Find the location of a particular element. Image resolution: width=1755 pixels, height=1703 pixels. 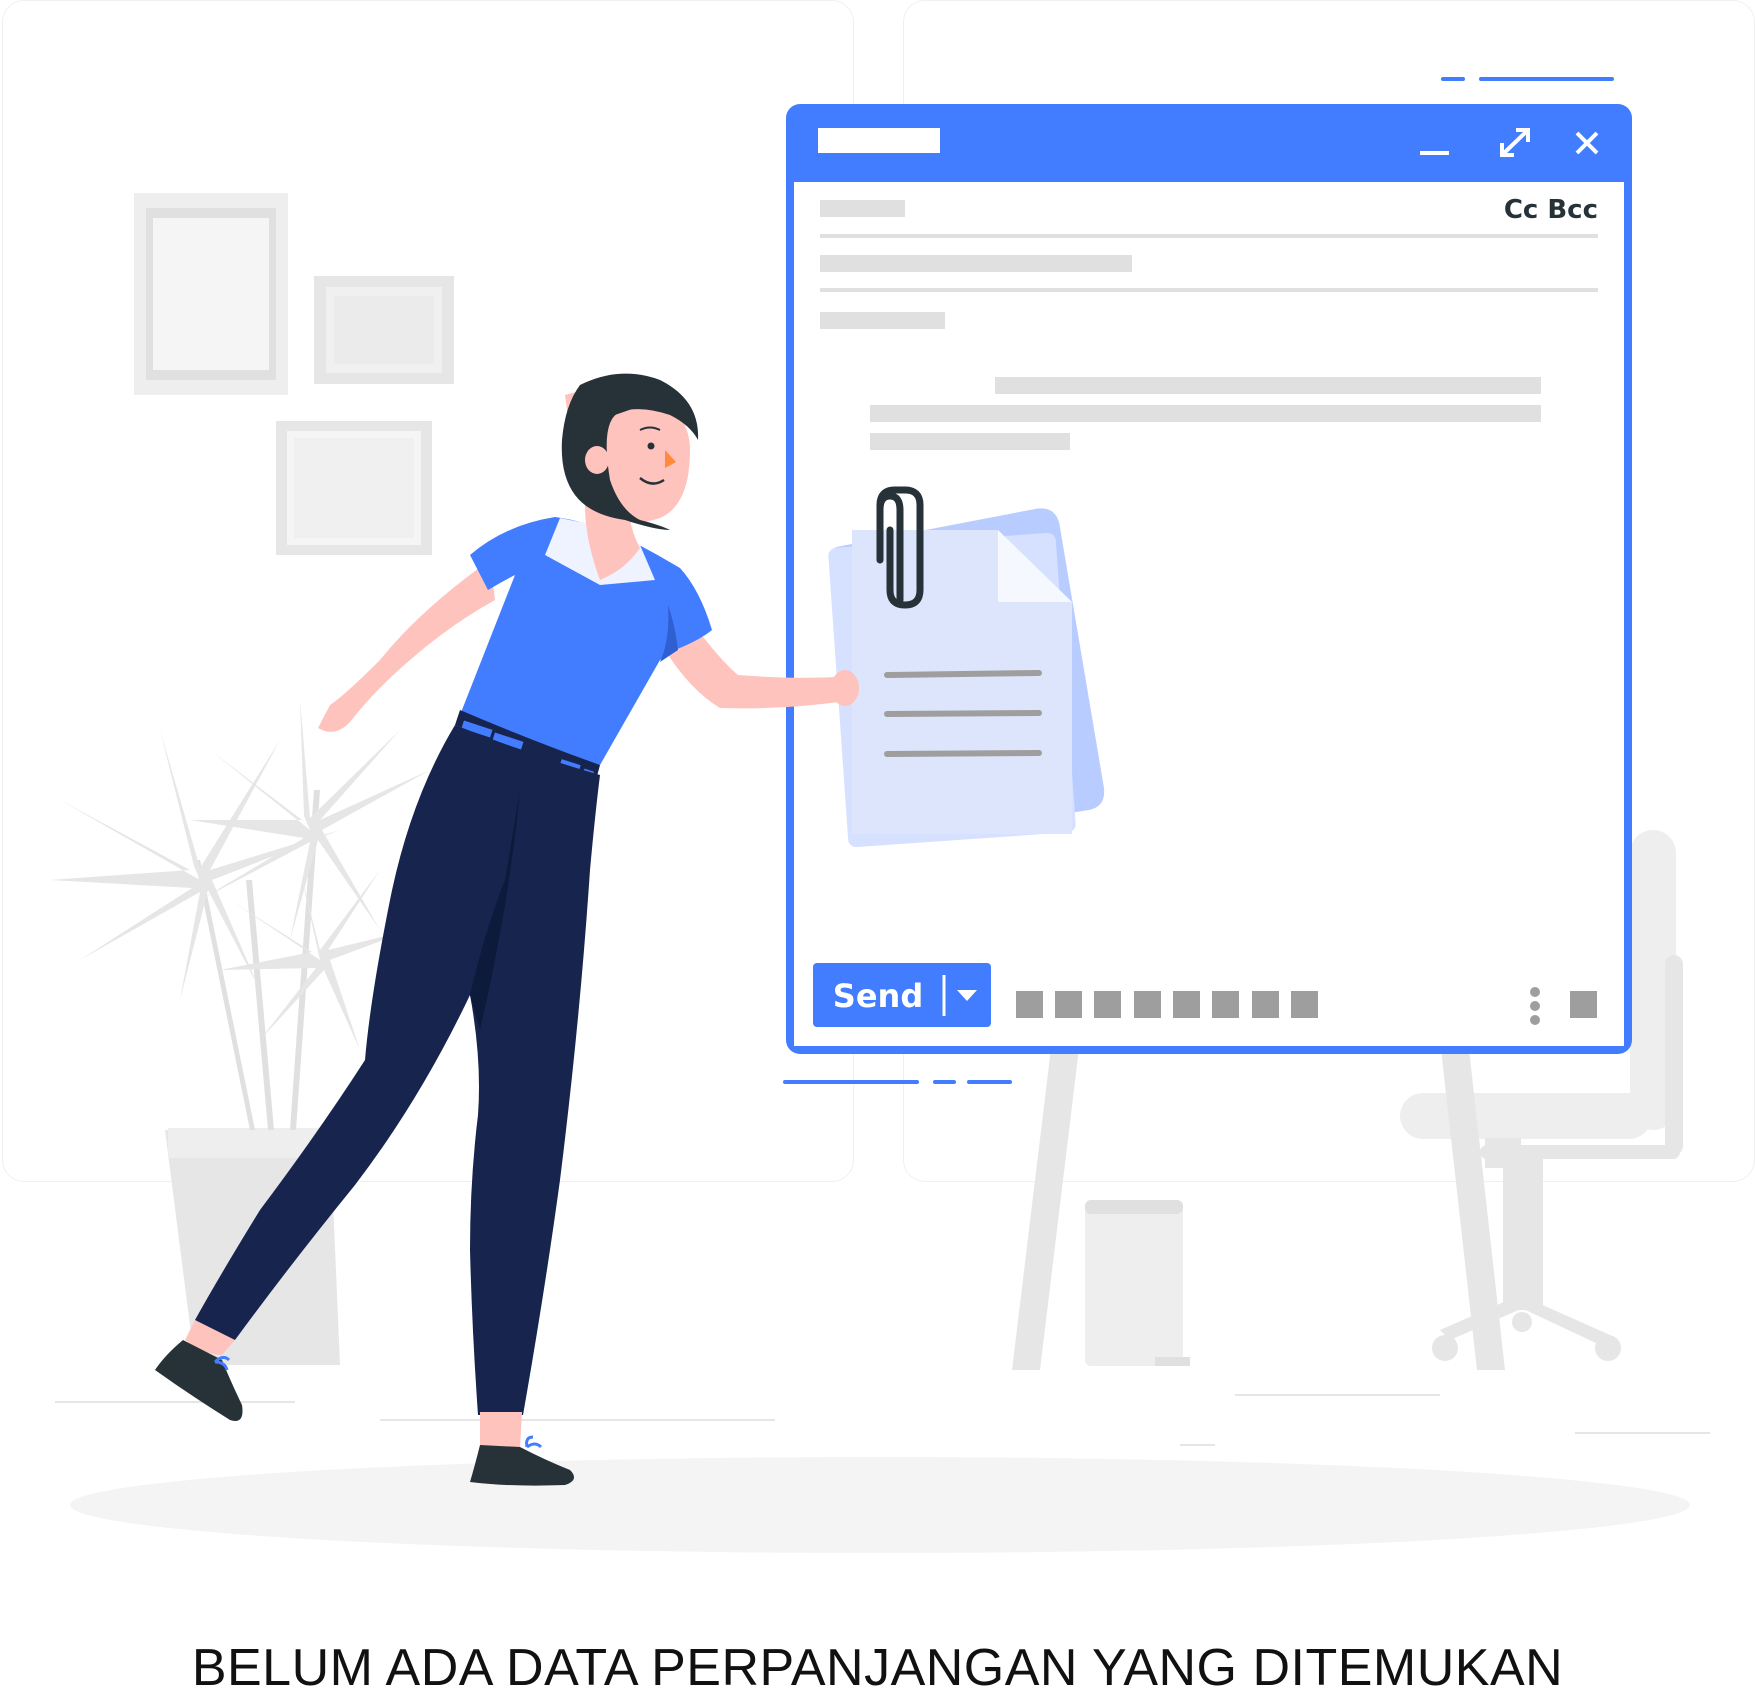

picture-frames is located at coordinates (294, 374).